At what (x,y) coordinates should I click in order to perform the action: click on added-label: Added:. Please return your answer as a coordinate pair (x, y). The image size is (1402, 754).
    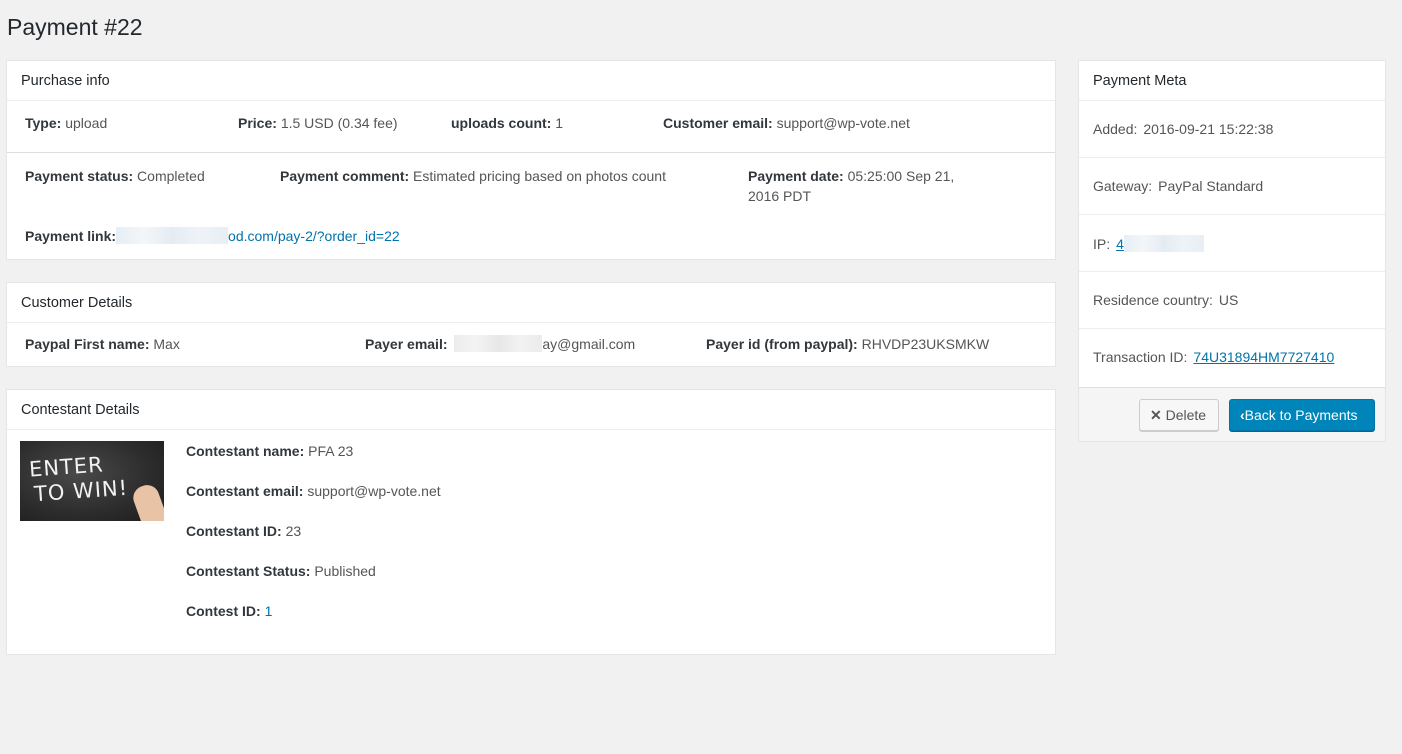
    Looking at the image, I should click on (1115, 129).